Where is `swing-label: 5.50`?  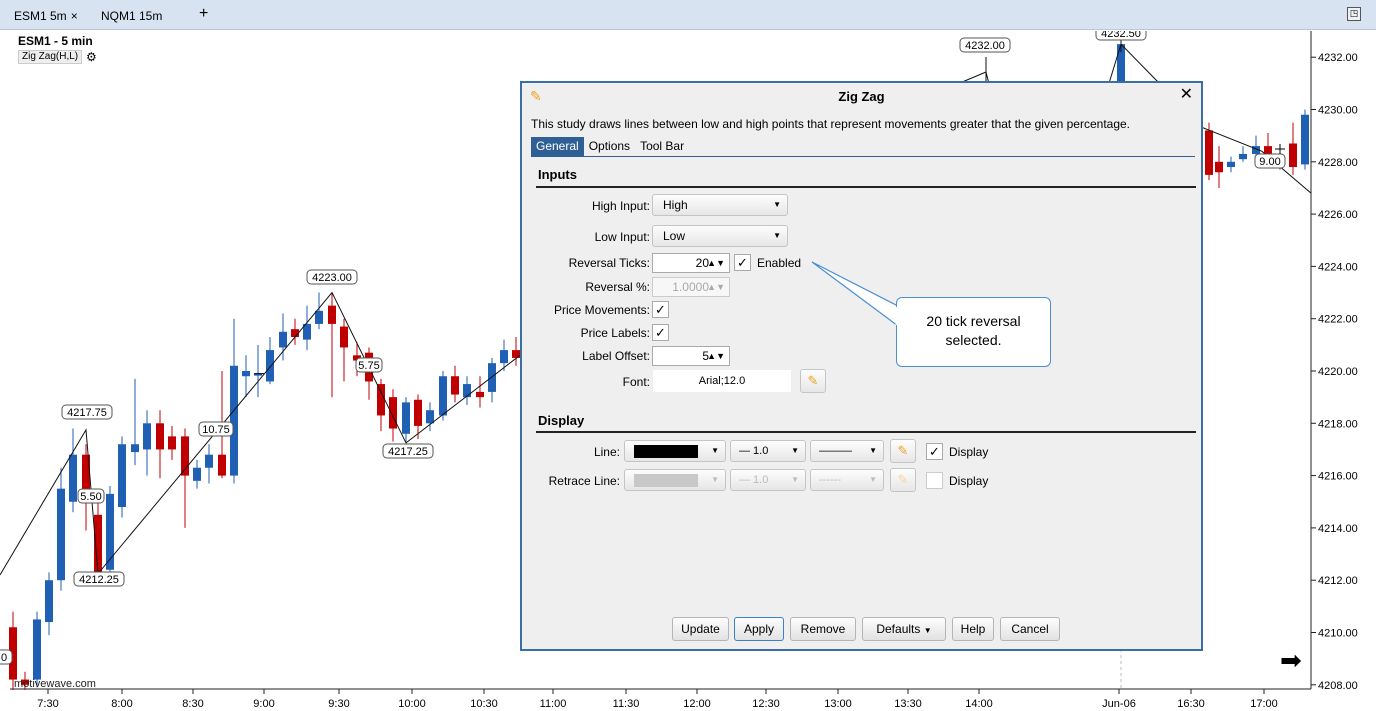 swing-label: 5.50 is located at coordinates (90, 497).